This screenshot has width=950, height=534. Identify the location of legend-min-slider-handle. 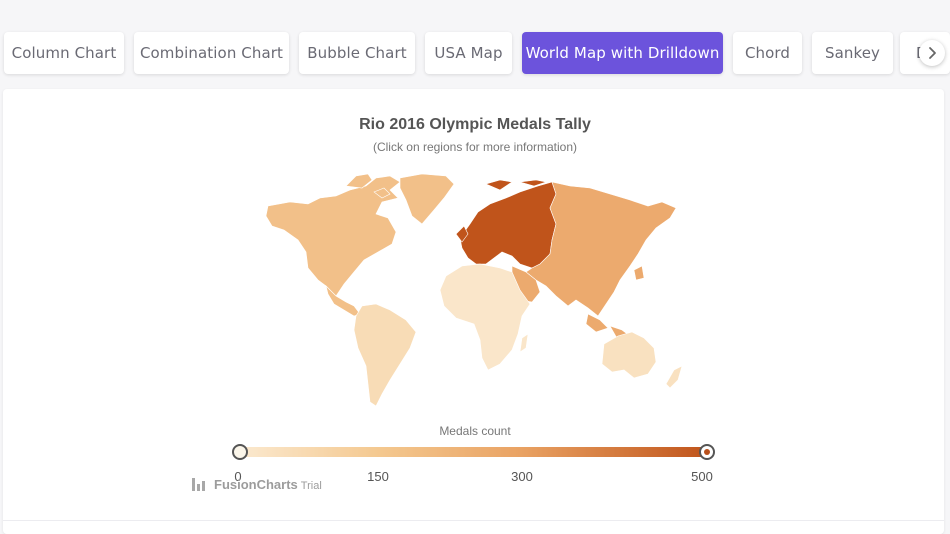
(240, 452).